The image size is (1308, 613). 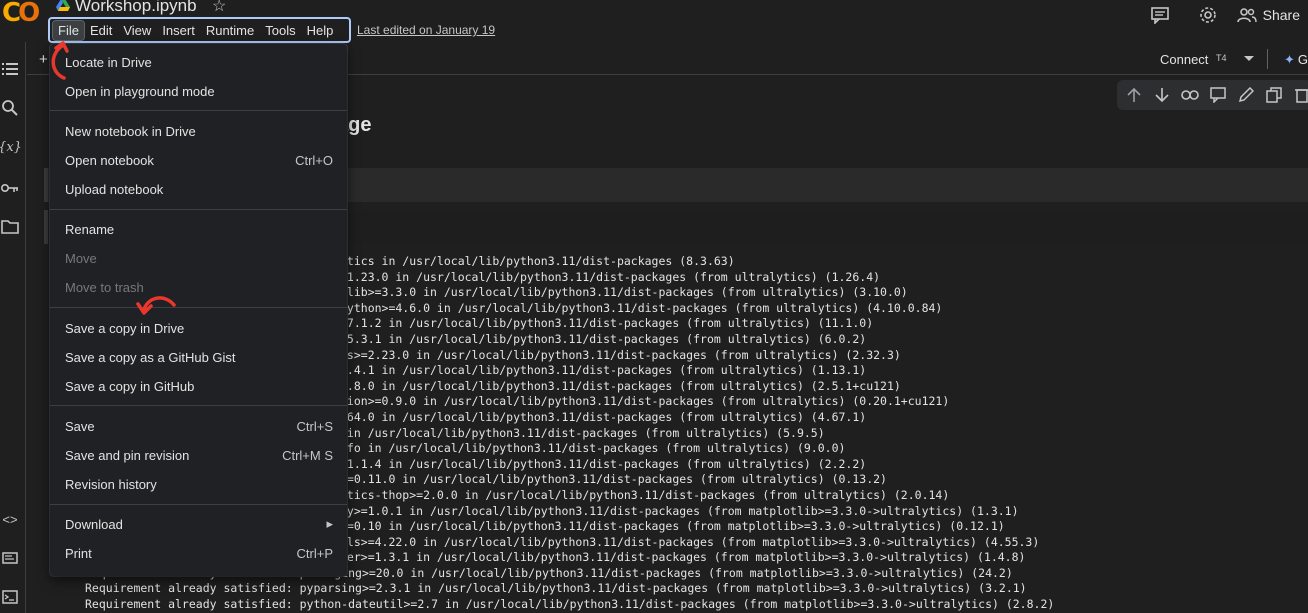 I want to click on share-people-icon, so click(x=1246, y=15).